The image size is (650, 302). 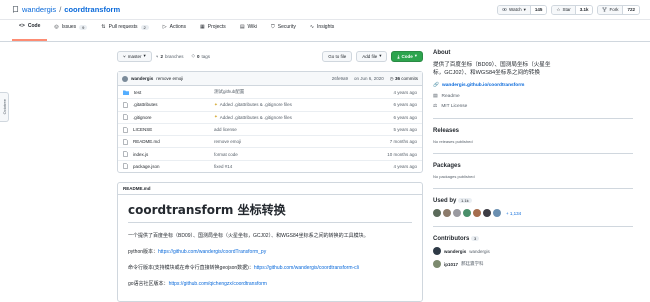 I want to click on contributor-item: ip1017 郝廷瀛学科, so click(x=533, y=264).